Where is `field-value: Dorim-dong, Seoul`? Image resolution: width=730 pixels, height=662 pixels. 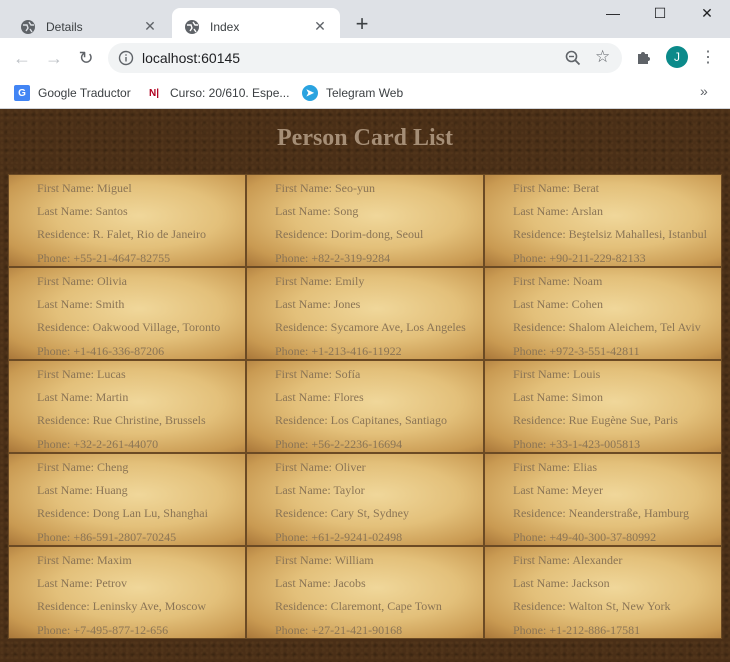 field-value: Dorim-dong, Seoul is located at coordinates (377, 234).